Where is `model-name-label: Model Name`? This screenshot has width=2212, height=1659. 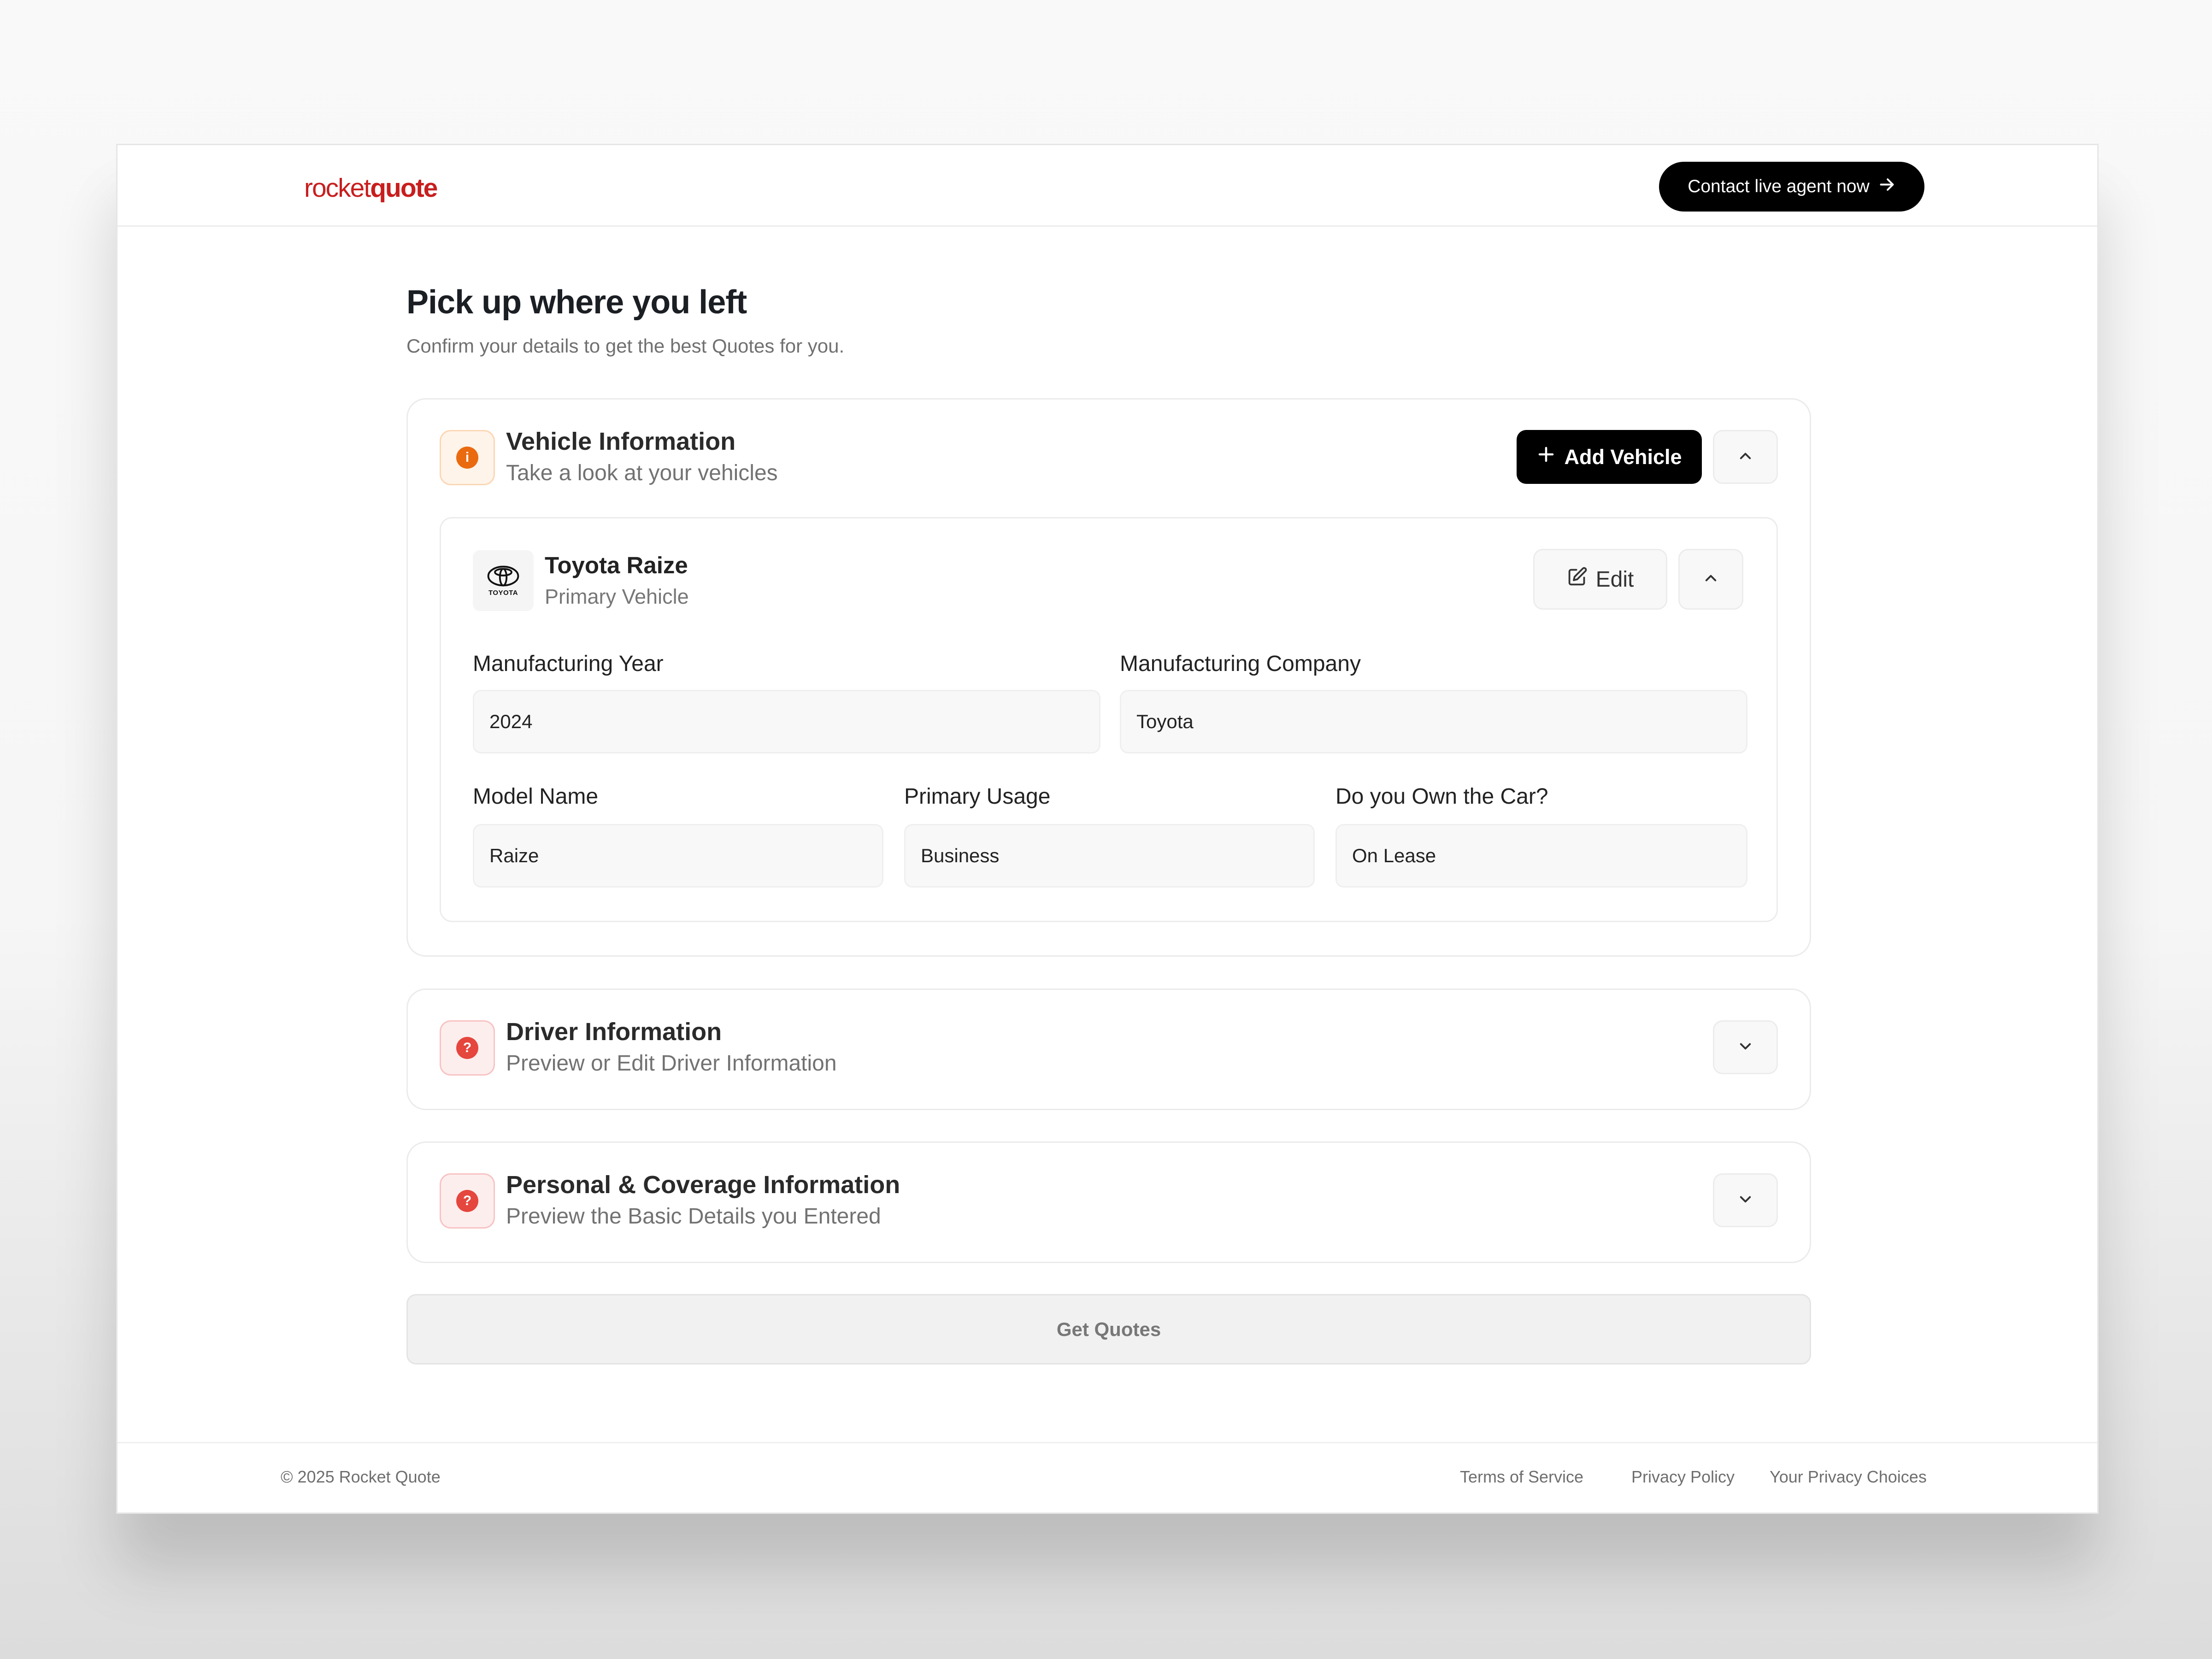
model-name-label: Model Name is located at coordinates (536, 796).